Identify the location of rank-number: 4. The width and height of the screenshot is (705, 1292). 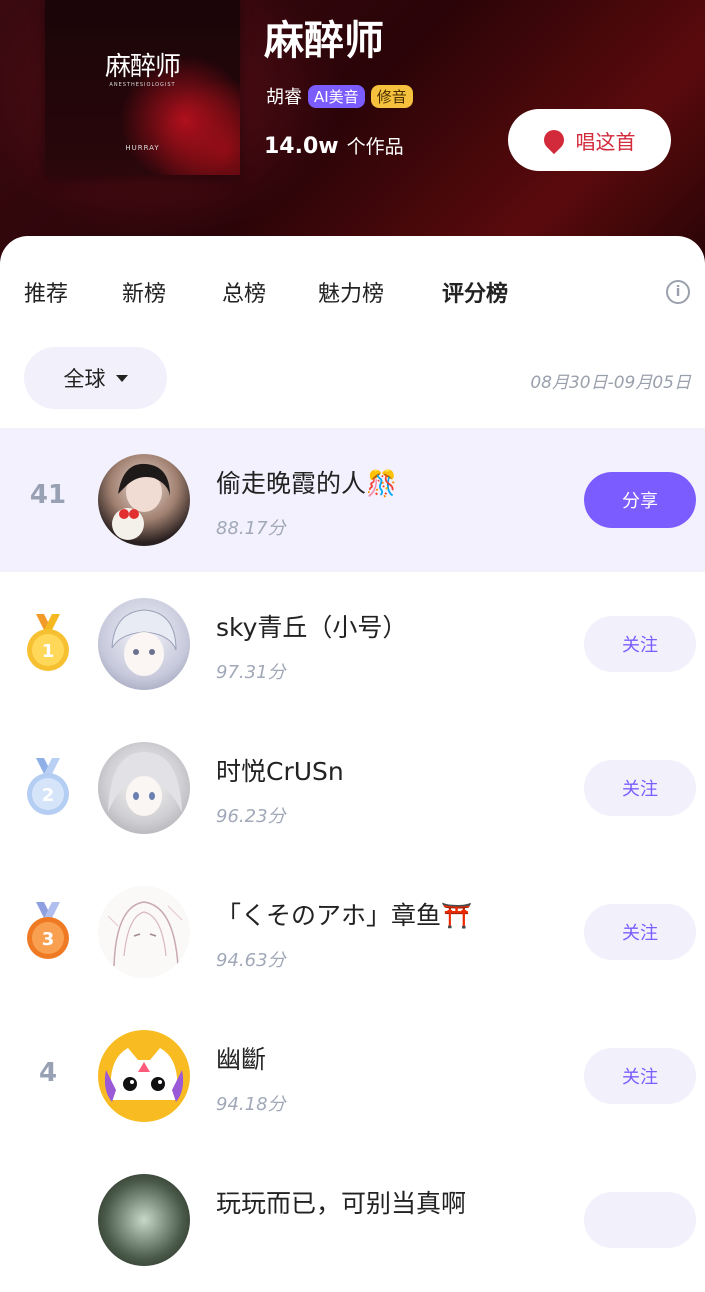
(48, 1073).